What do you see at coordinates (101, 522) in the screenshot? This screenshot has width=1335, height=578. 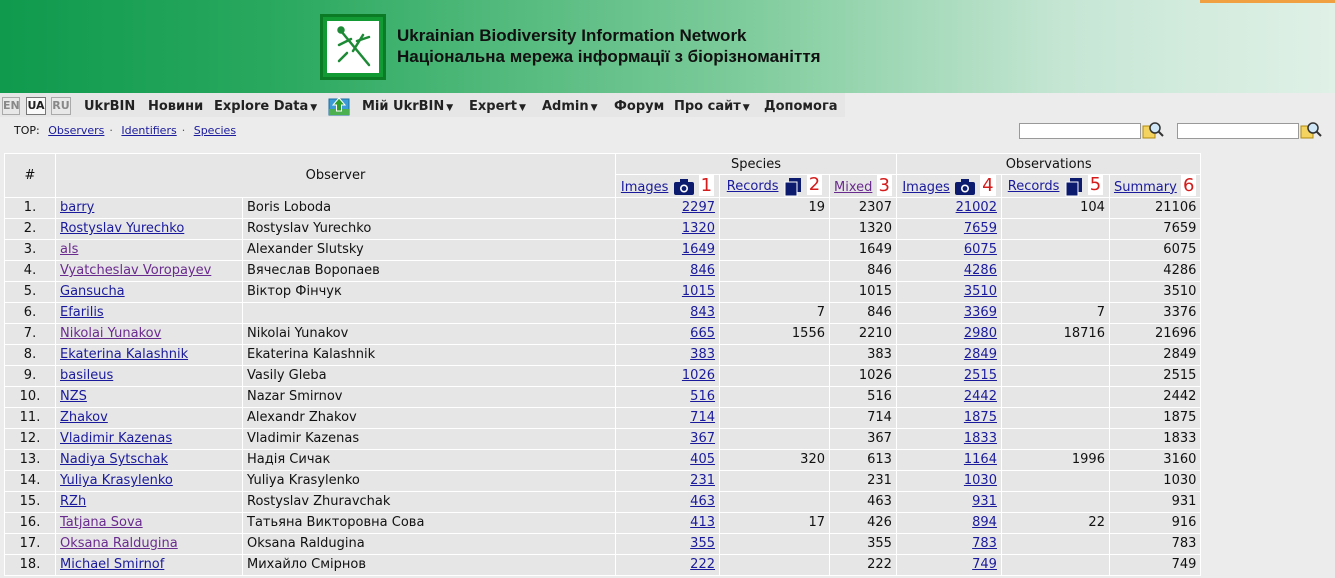 I see `observer-login-link: Tatjana Sova` at bounding box center [101, 522].